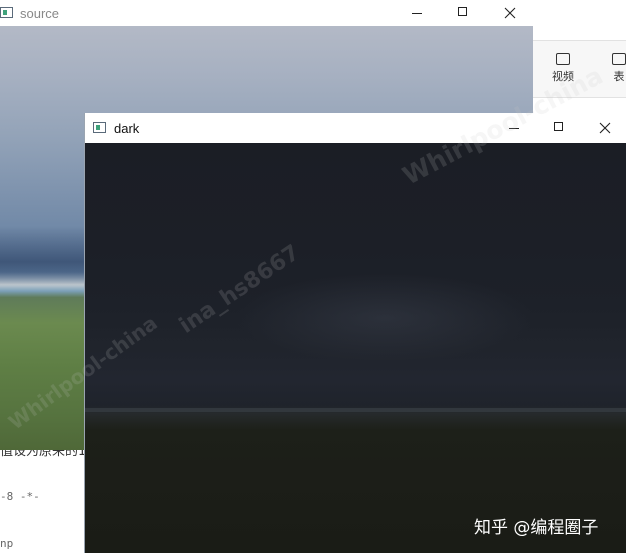  I want to click on source-titlebar: source, so click(266, 13).